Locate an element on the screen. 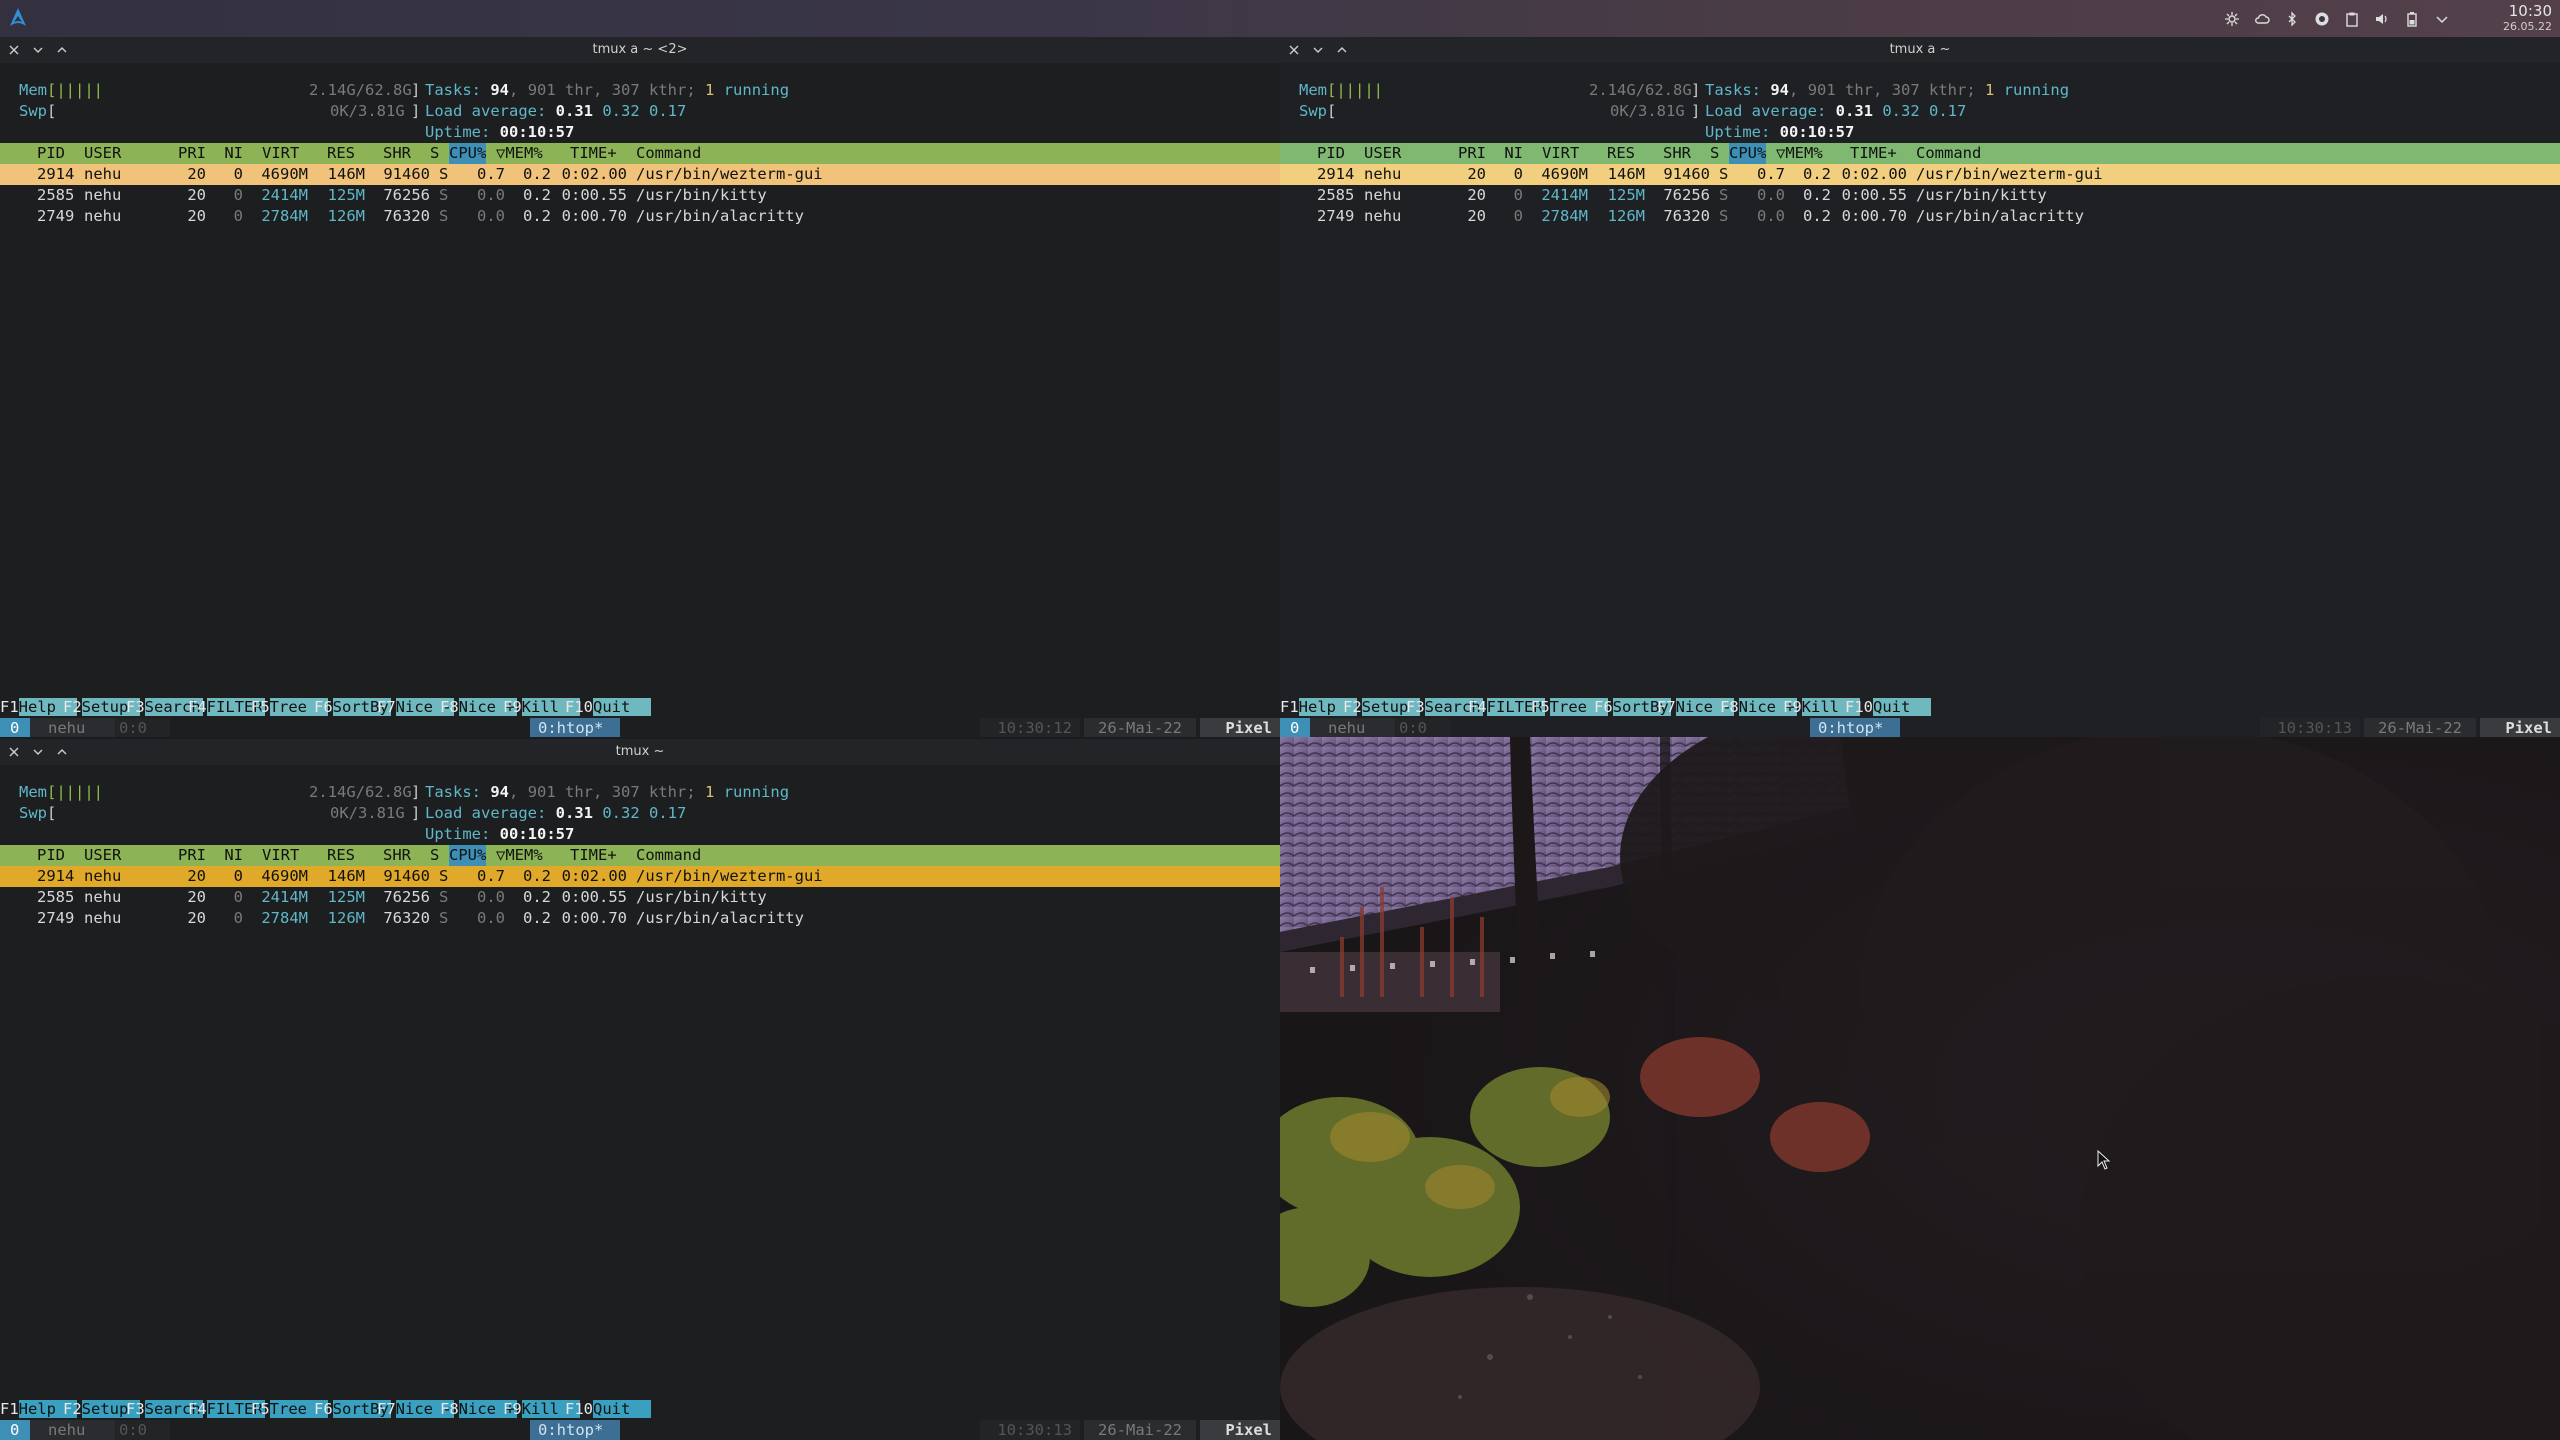 The image size is (2560, 1440). process-cmd: /usr/bin/wezterm-gui is located at coordinates (729, 174).